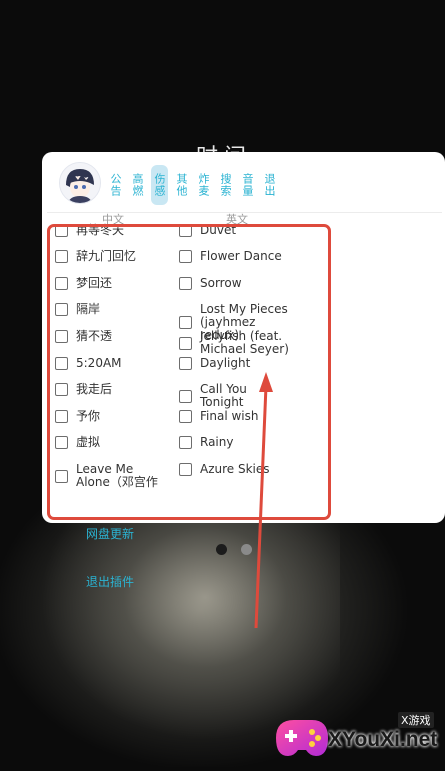 This screenshot has width=445, height=771. I want to click on annotation-arrow, so click(263, 500).